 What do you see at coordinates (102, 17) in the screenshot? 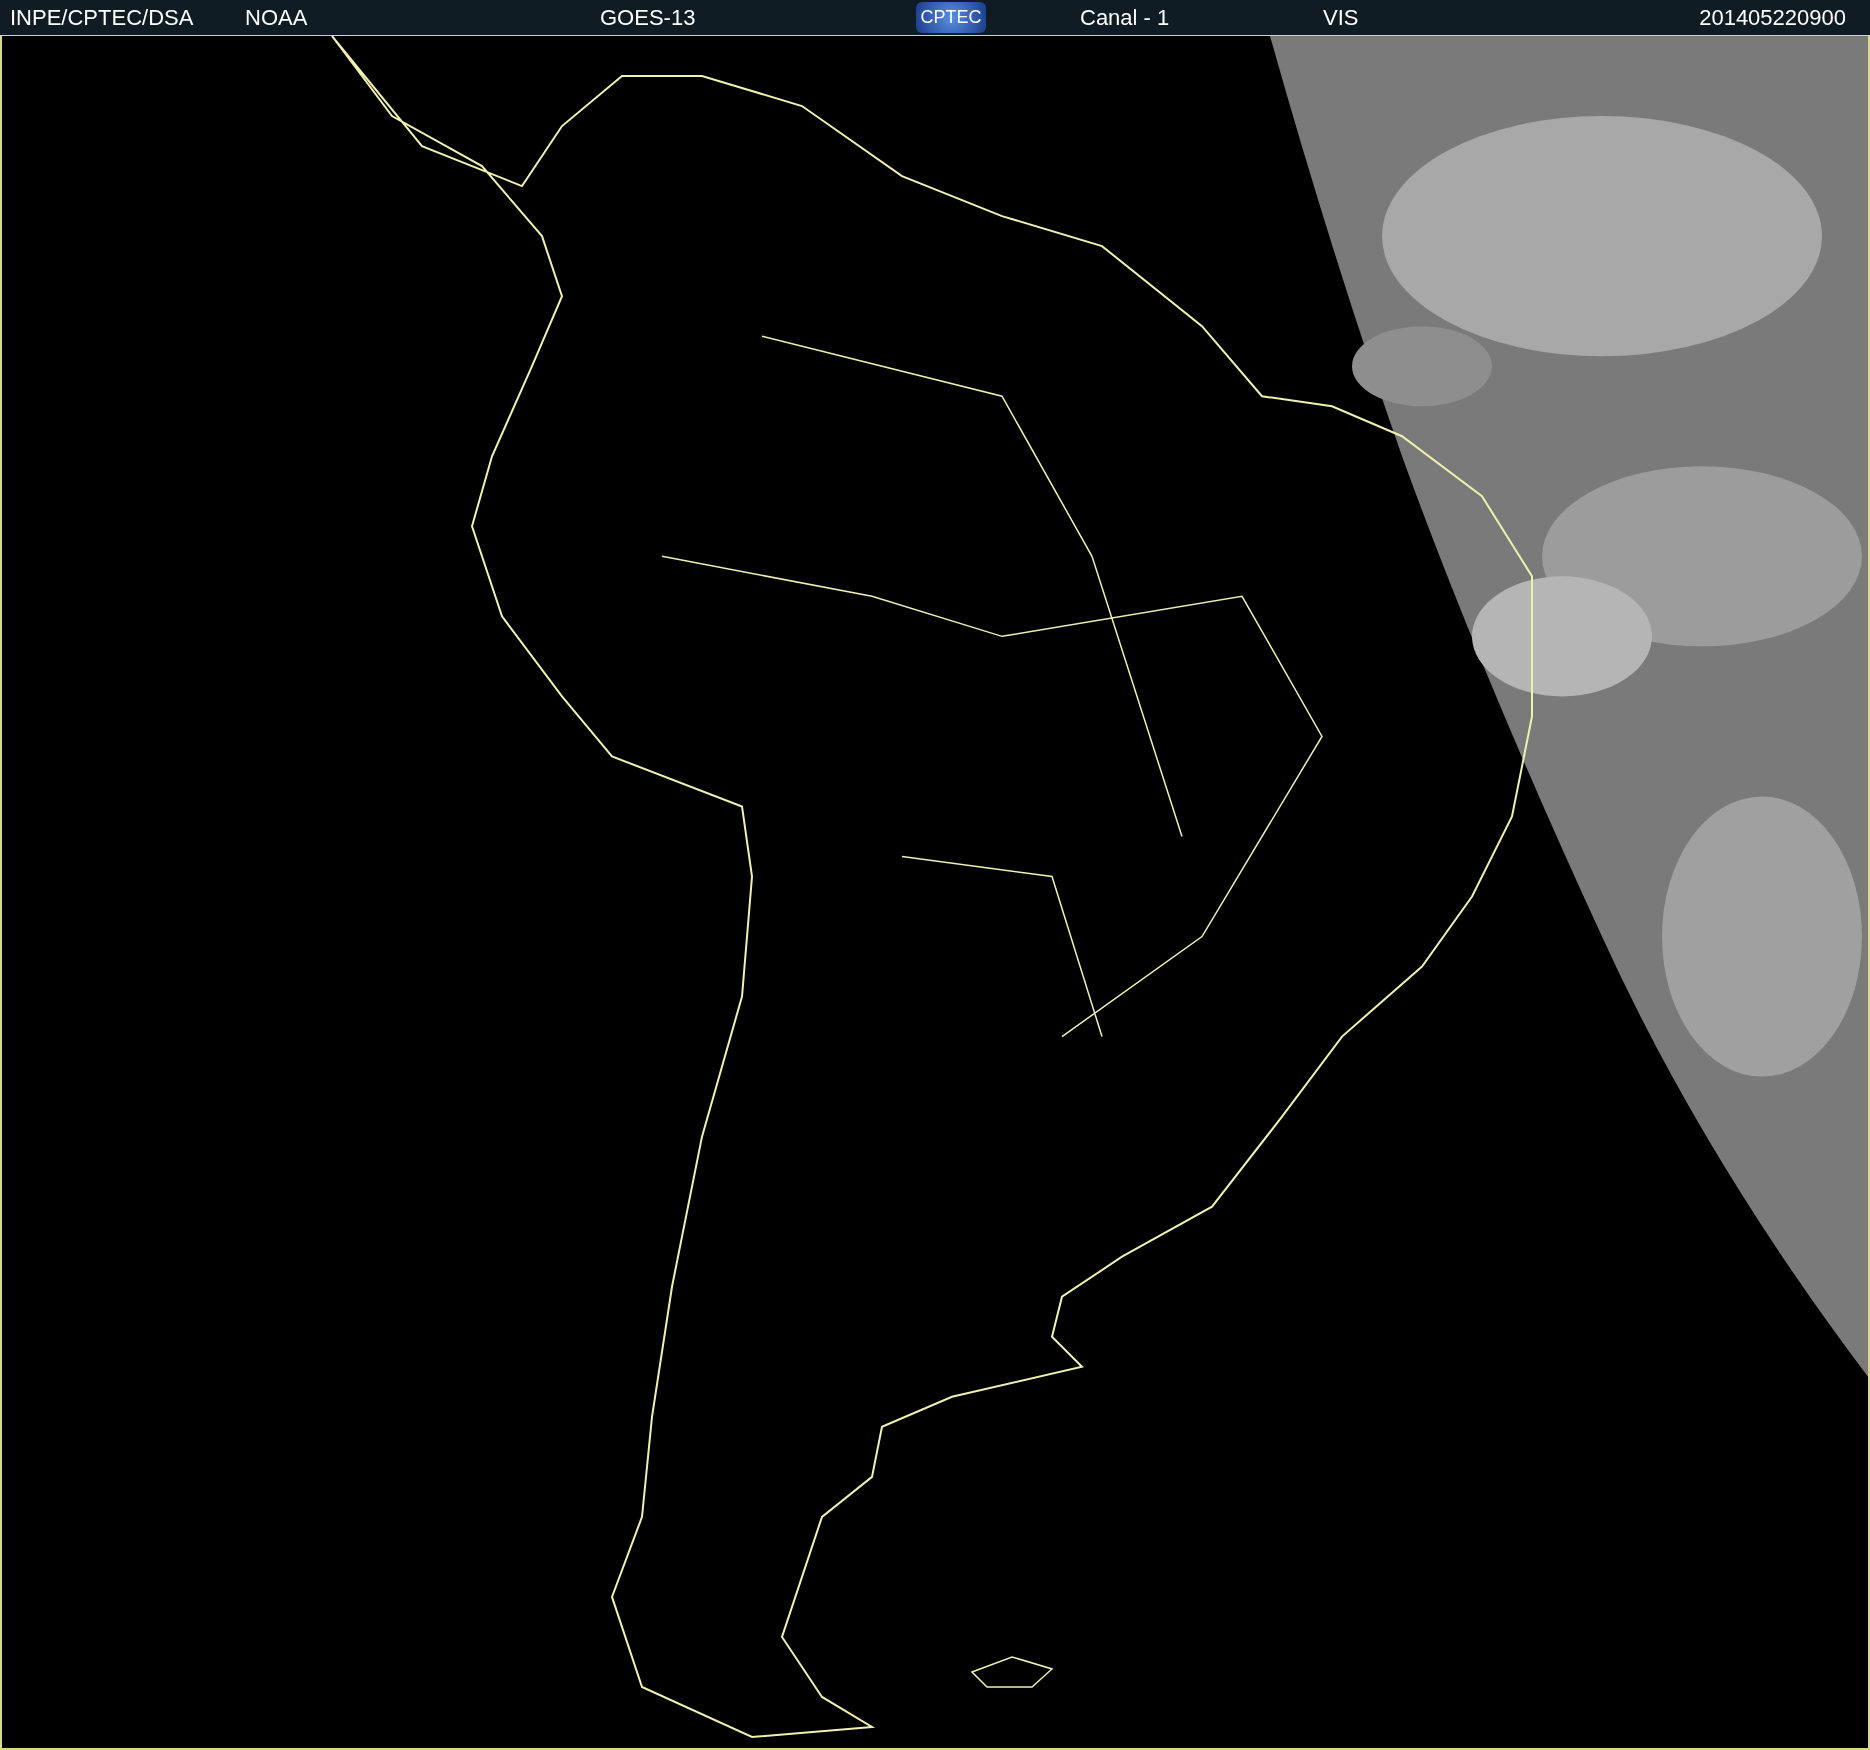
I see `source-label: INPE/CPTEC/DSA` at bounding box center [102, 17].